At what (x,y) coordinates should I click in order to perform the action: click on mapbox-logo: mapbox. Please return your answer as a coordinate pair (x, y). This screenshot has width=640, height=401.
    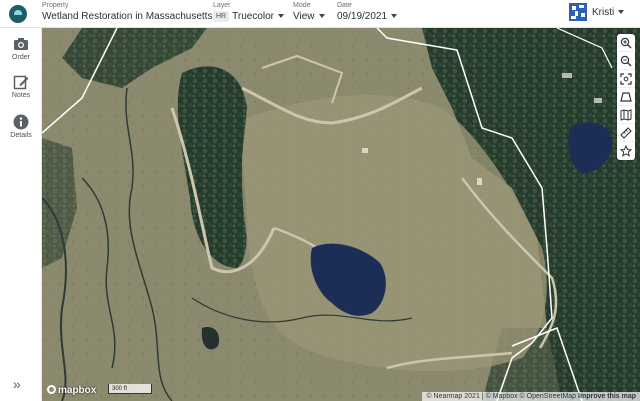
    Looking at the image, I should click on (71, 390).